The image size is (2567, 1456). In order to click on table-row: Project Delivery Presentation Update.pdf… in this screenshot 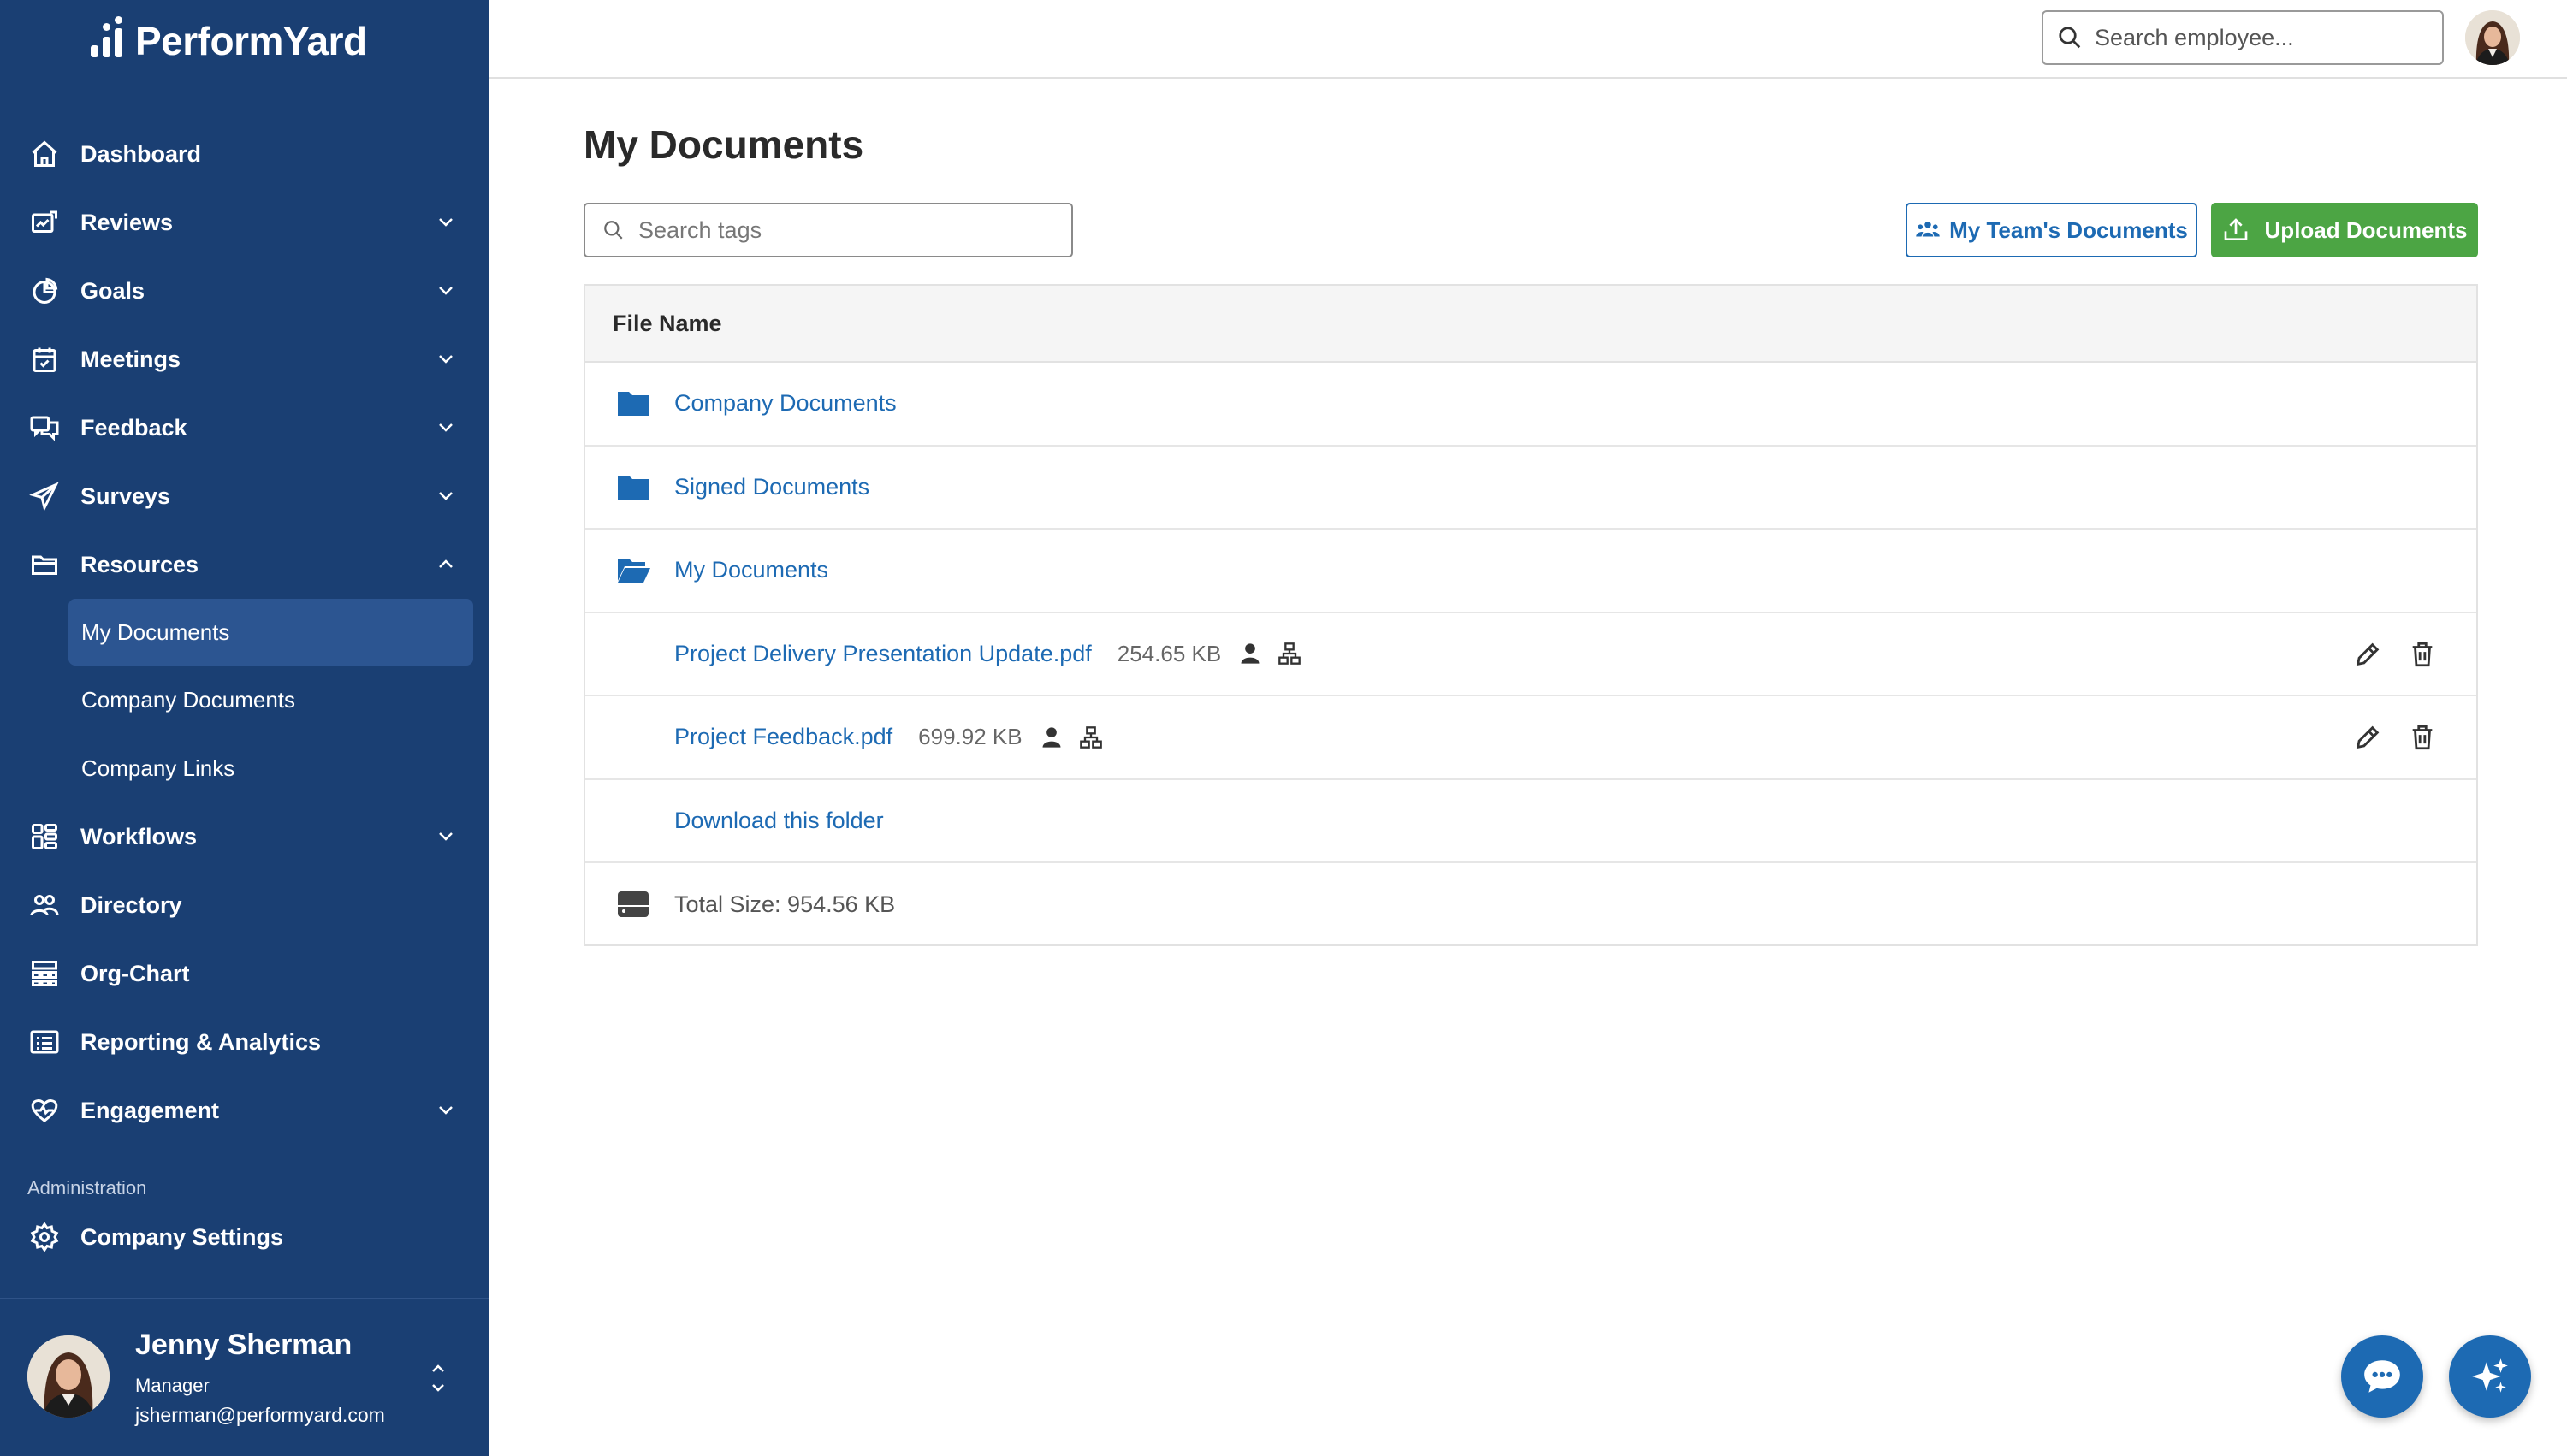, I will do `click(1530, 654)`.